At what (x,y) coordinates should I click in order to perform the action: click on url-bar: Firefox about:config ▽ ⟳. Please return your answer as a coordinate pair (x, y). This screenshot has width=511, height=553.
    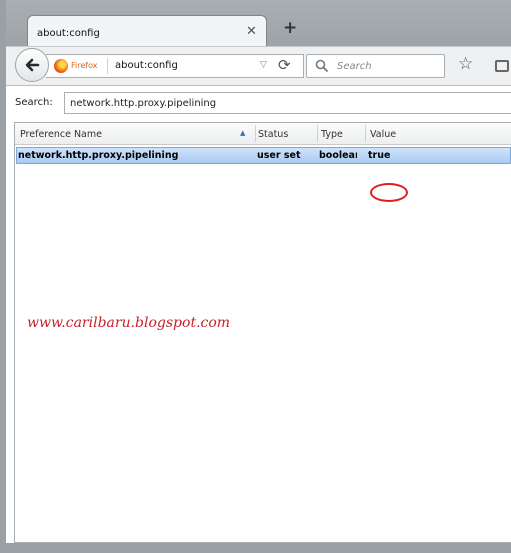
    Looking at the image, I should click on (175, 66).